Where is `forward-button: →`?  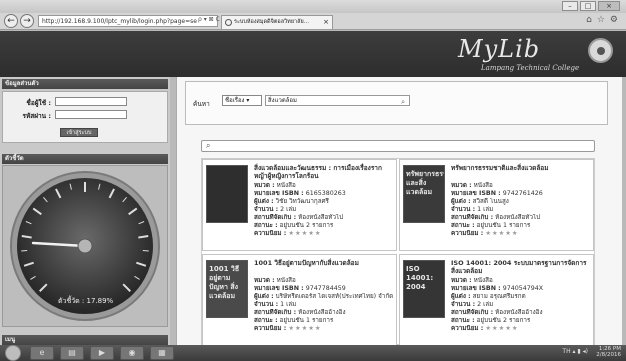
forward-button: → is located at coordinates (27, 21).